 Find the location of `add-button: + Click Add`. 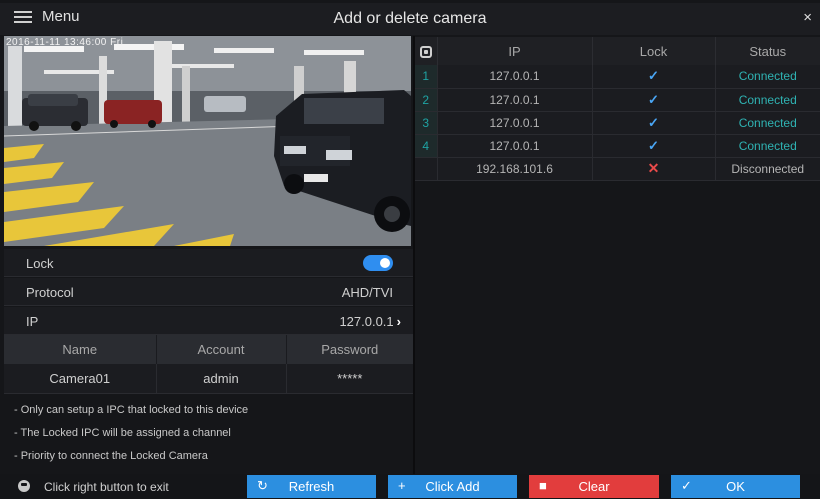

add-button: + Click Add is located at coordinates (452, 486).